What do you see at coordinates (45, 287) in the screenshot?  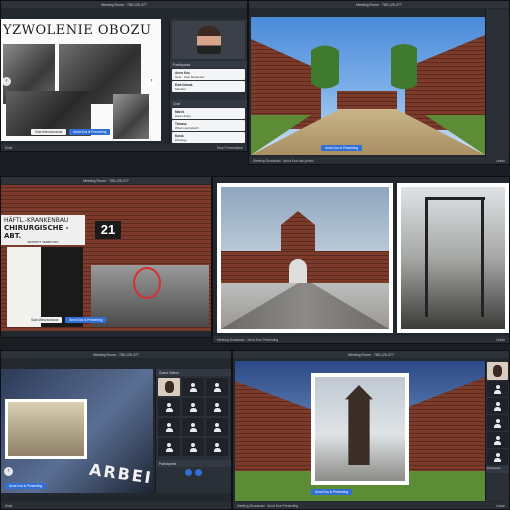 I see `doorway` at bounding box center [45, 287].